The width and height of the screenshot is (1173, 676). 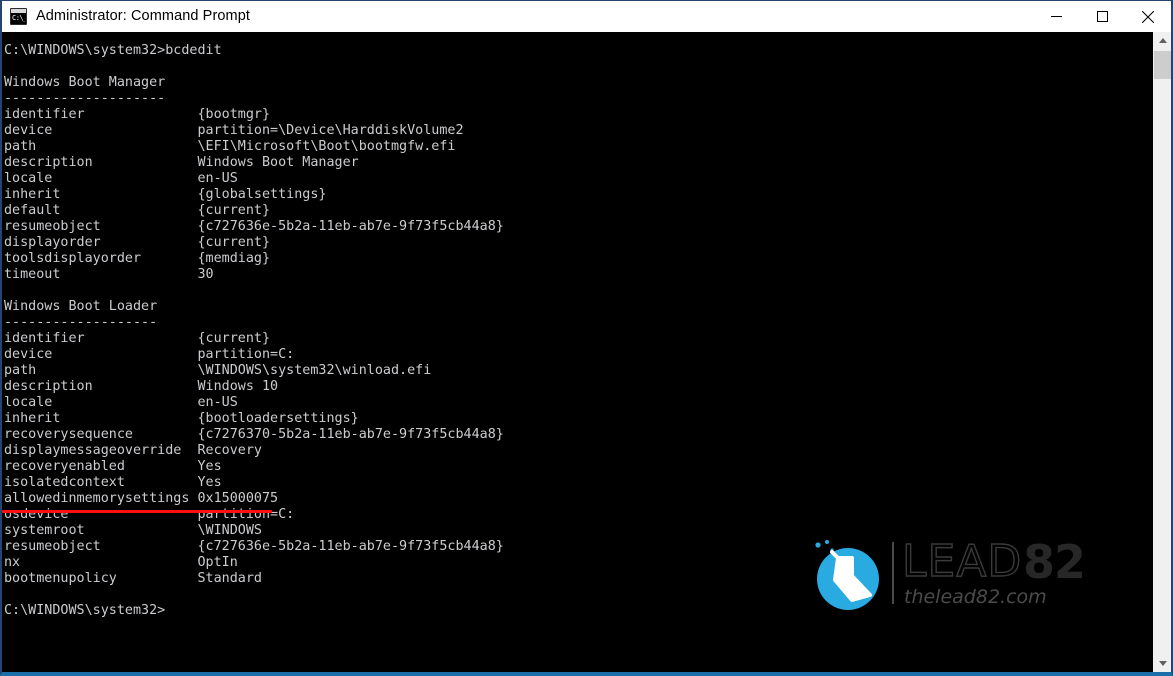 I want to click on terminal-line: isolatedcontext Yes, so click(x=113, y=482).